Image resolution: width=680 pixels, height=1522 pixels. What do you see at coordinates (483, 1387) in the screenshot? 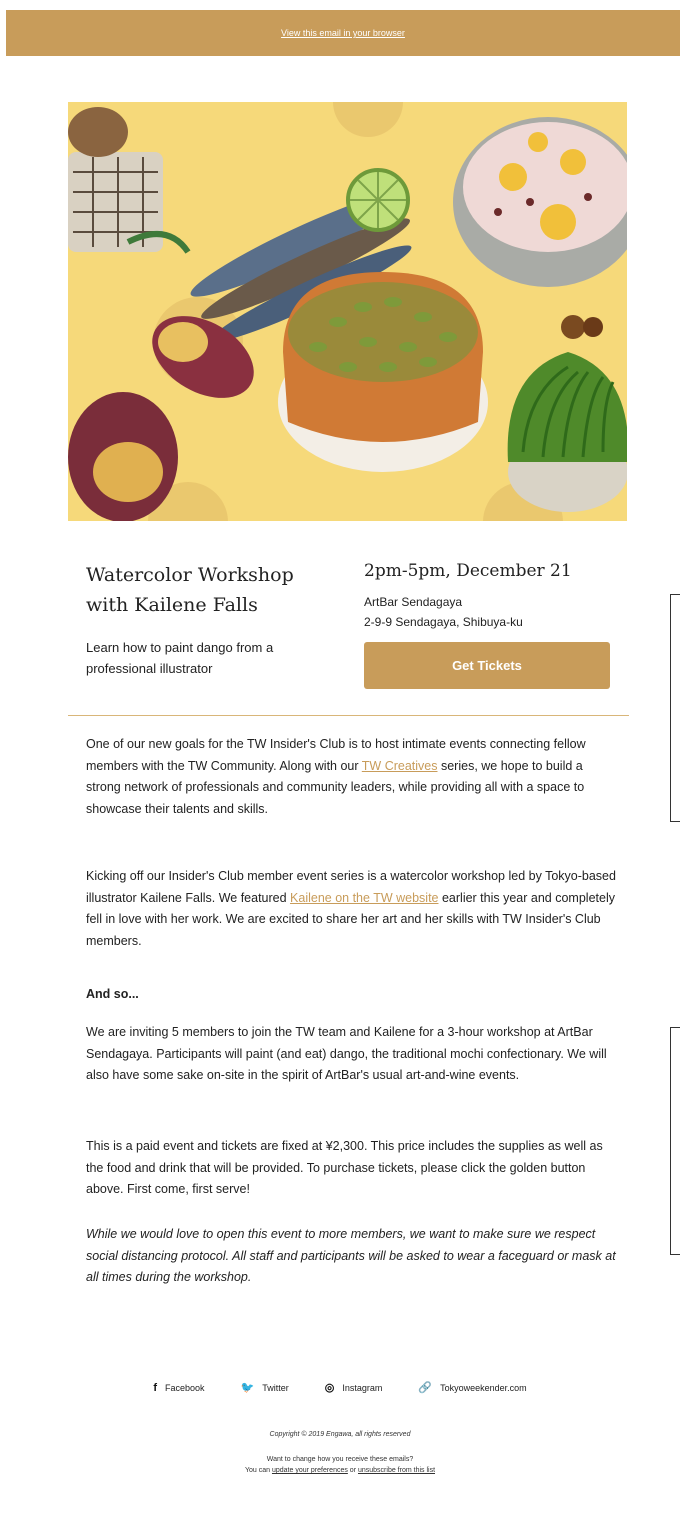
I see `website-label: Tokyoweekender.com` at bounding box center [483, 1387].